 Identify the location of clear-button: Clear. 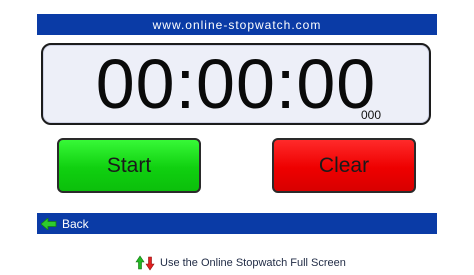
(344, 165).